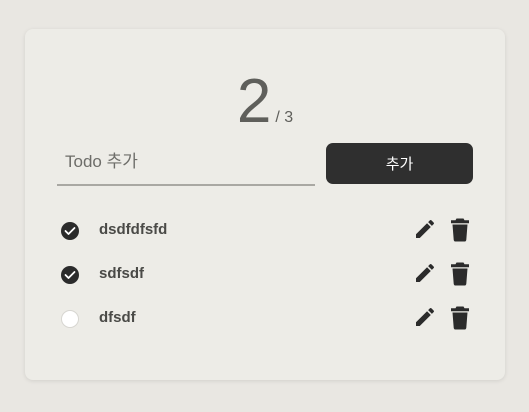 The width and height of the screenshot is (529, 412). What do you see at coordinates (284, 117) in the screenshot?
I see `total-count: / 3` at bounding box center [284, 117].